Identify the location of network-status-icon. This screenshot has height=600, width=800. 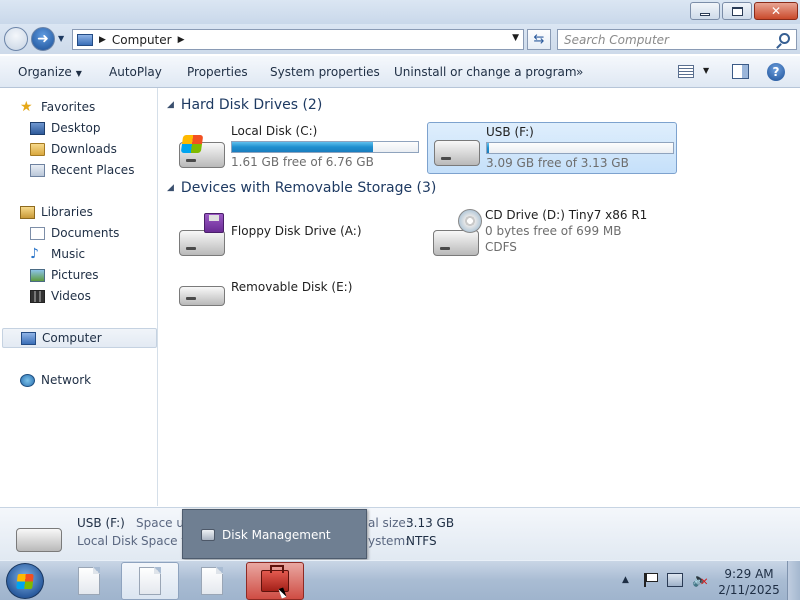
(675, 580).